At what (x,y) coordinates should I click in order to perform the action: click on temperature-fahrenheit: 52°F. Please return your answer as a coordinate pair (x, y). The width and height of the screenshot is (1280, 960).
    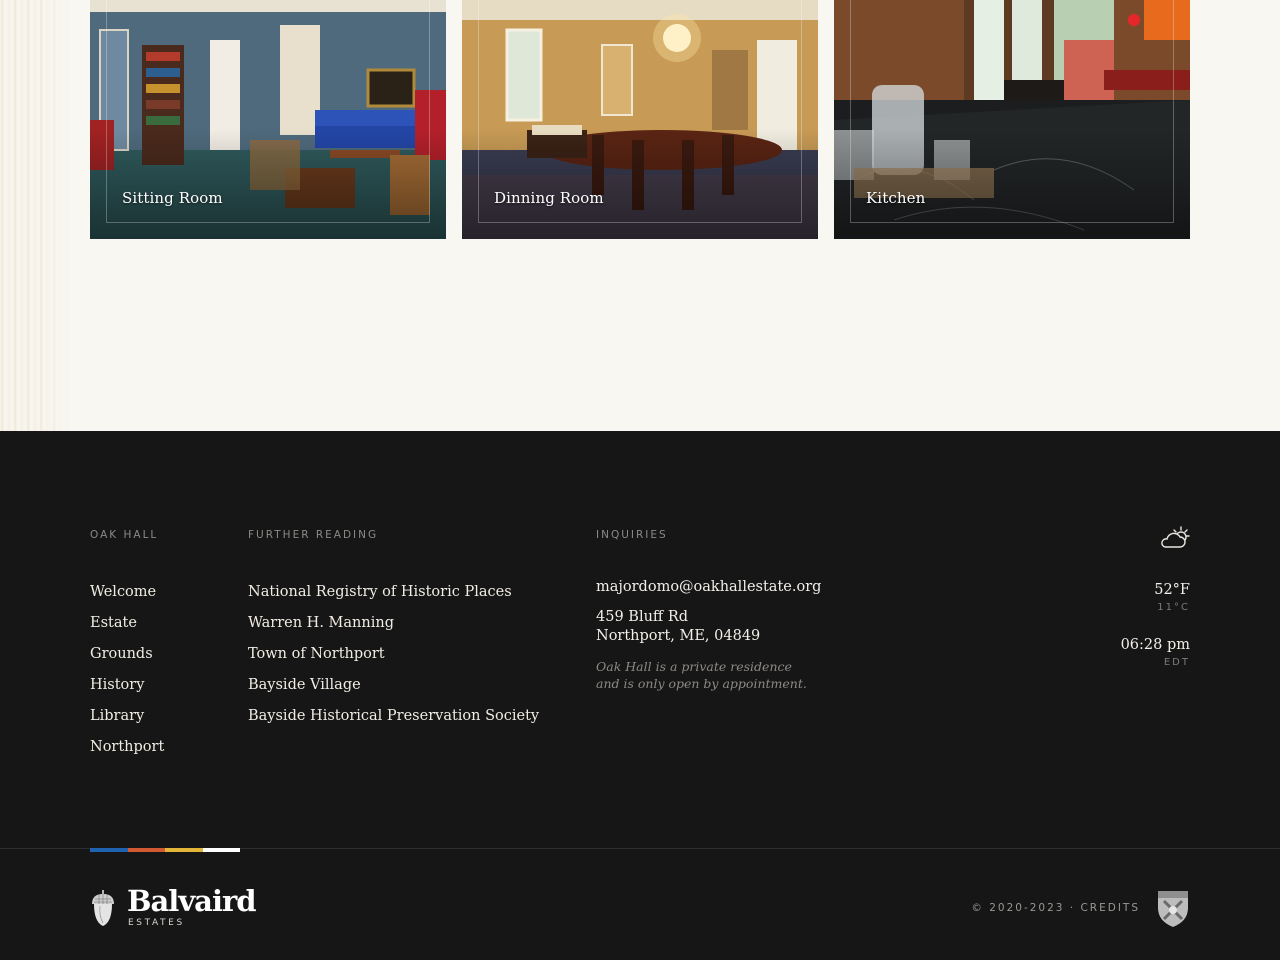
    Looking at the image, I should click on (1172, 590).